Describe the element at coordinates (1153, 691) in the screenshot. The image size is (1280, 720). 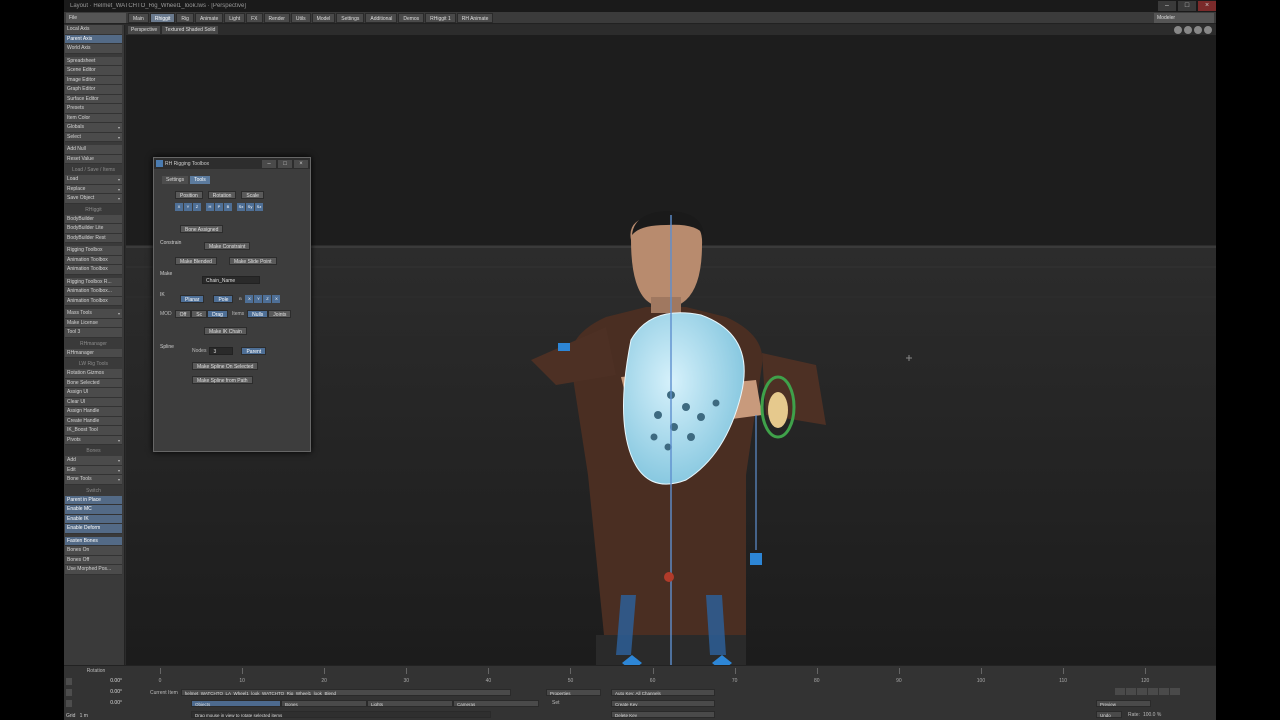
I see `play-icon` at that location.